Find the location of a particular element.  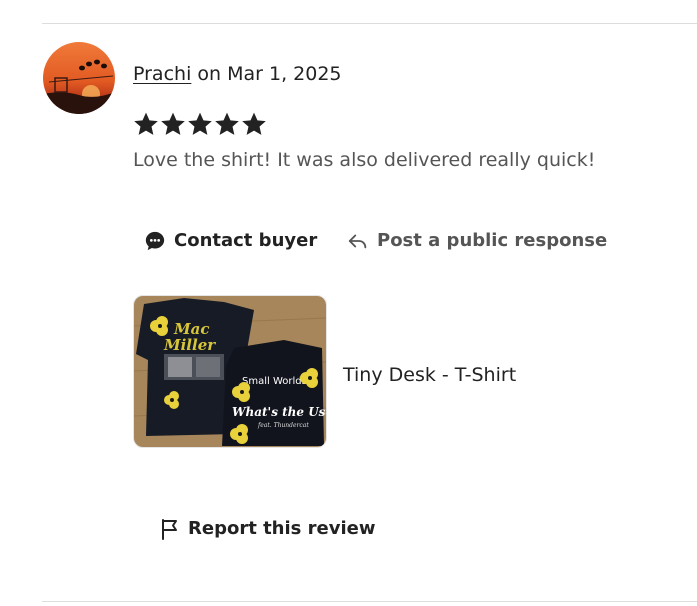

top-divider is located at coordinates (369, 23).